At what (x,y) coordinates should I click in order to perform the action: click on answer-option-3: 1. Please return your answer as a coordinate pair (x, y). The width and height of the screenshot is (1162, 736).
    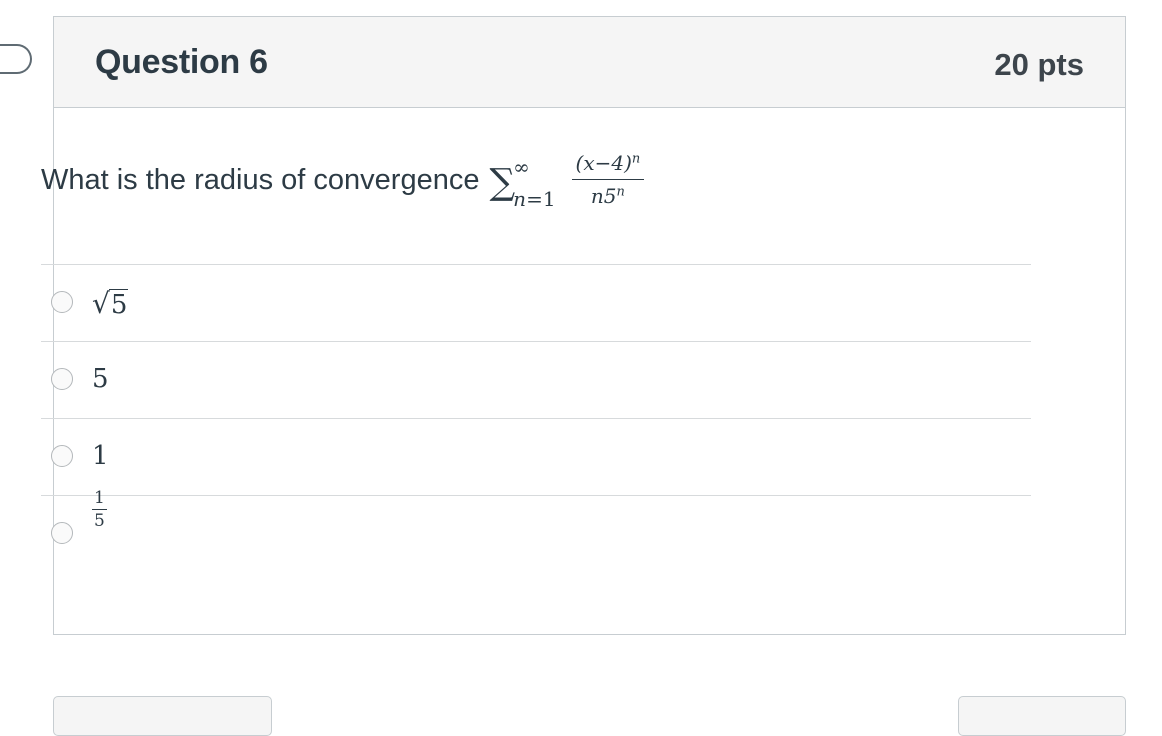
    Looking at the image, I should click on (536, 456).